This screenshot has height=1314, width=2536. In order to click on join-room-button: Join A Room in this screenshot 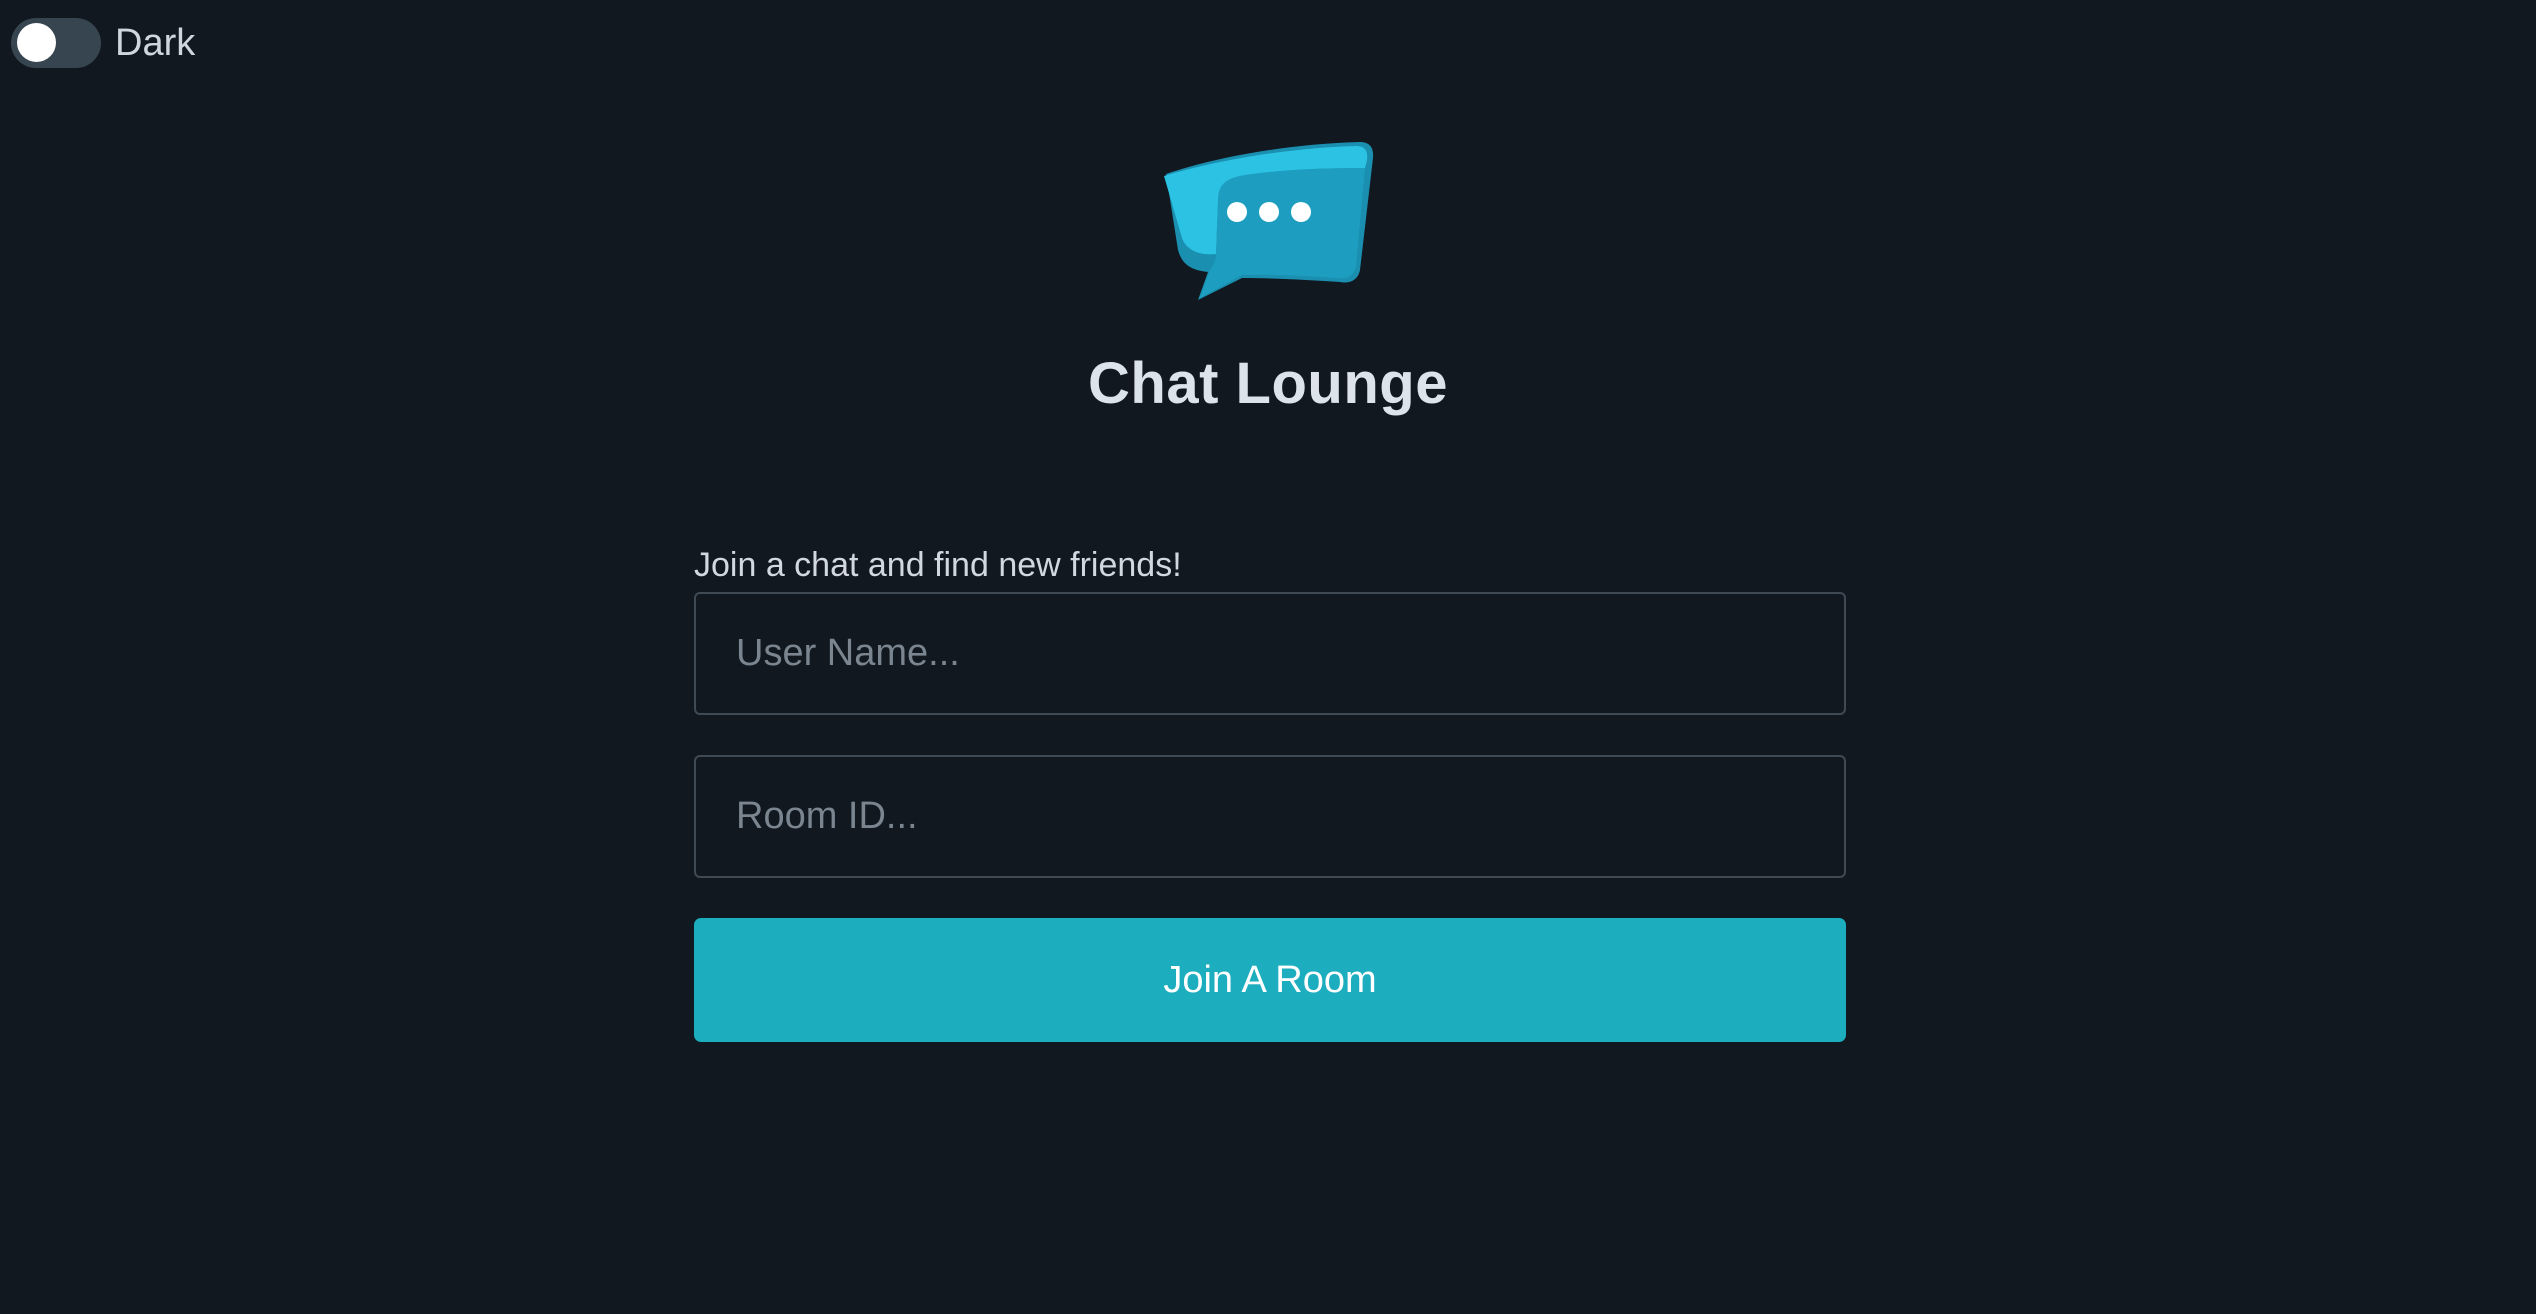, I will do `click(1270, 980)`.